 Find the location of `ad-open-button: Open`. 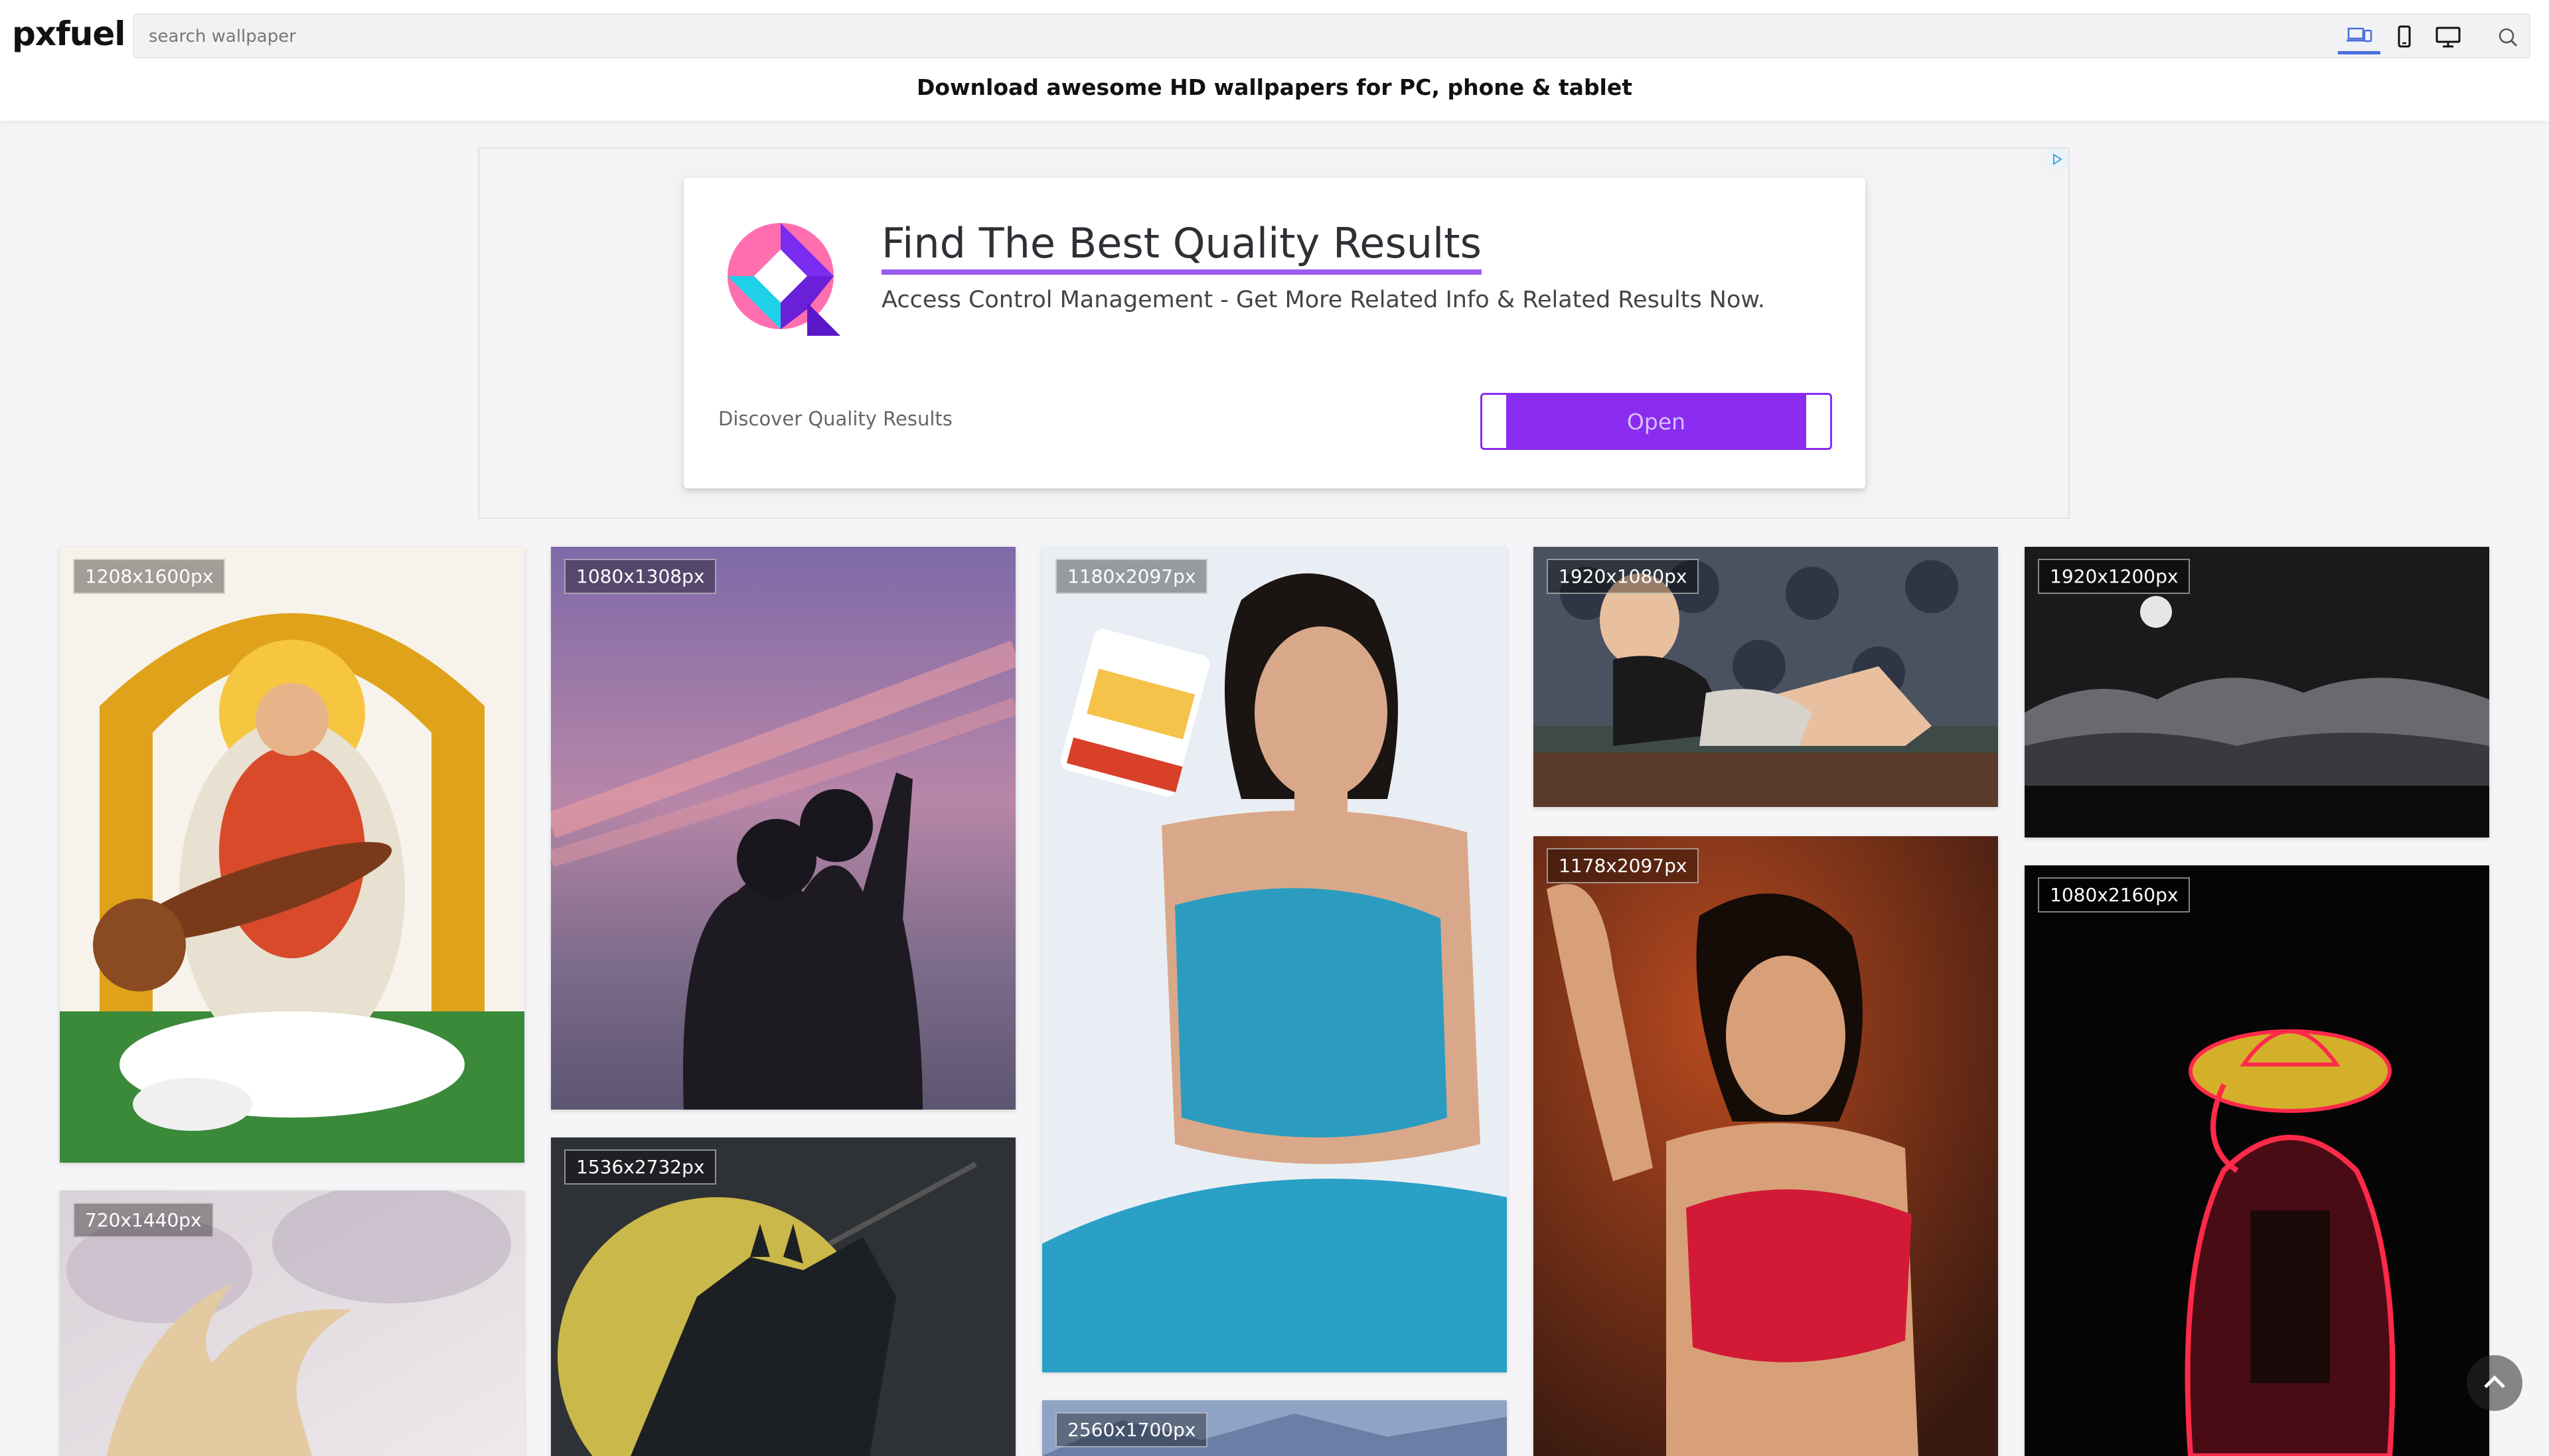

ad-open-button: Open is located at coordinates (1656, 421).